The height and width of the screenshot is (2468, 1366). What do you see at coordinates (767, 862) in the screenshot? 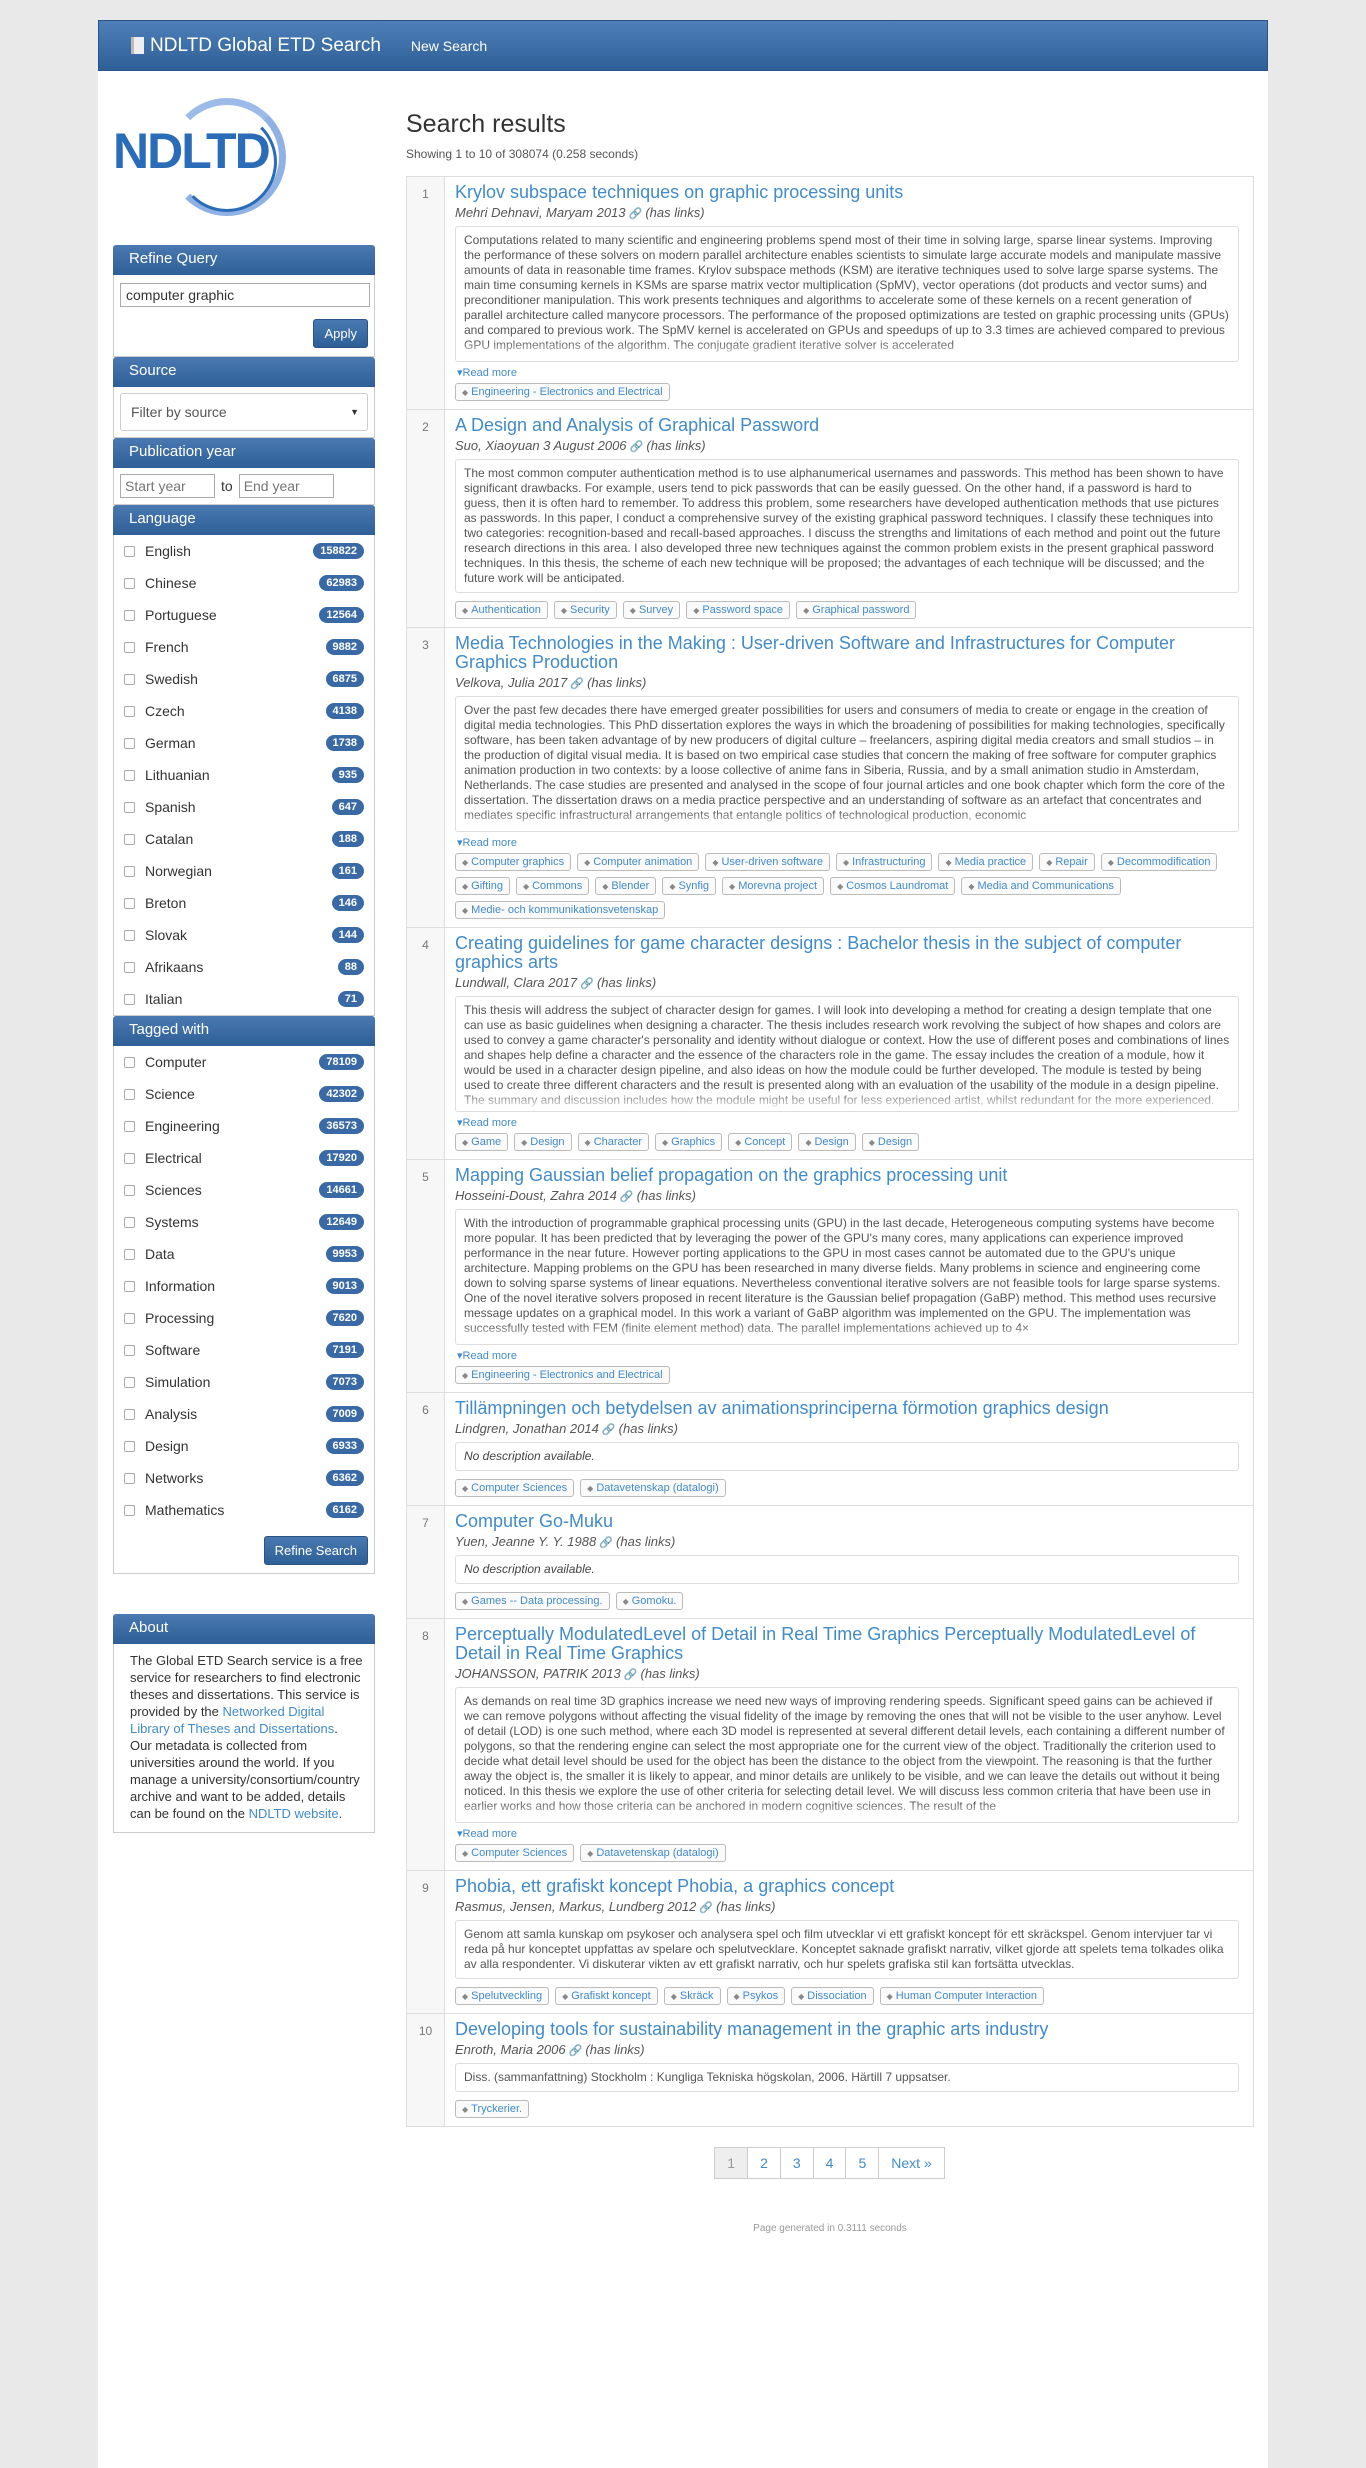
I see `tag-link: ◆ User-driven software` at bounding box center [767, 862].